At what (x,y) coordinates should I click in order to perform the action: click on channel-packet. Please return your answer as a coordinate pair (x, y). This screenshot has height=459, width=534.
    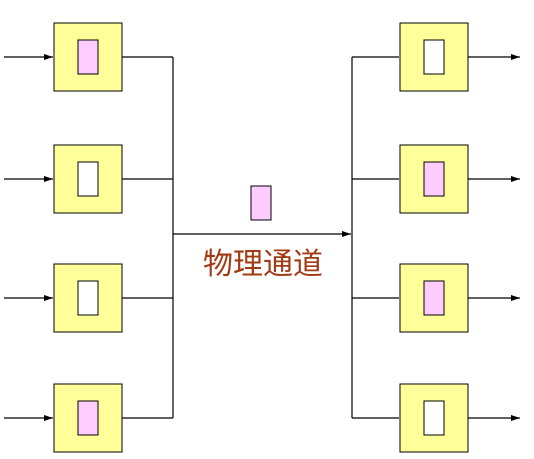
    Looking at the image, I should click on (261, 203).